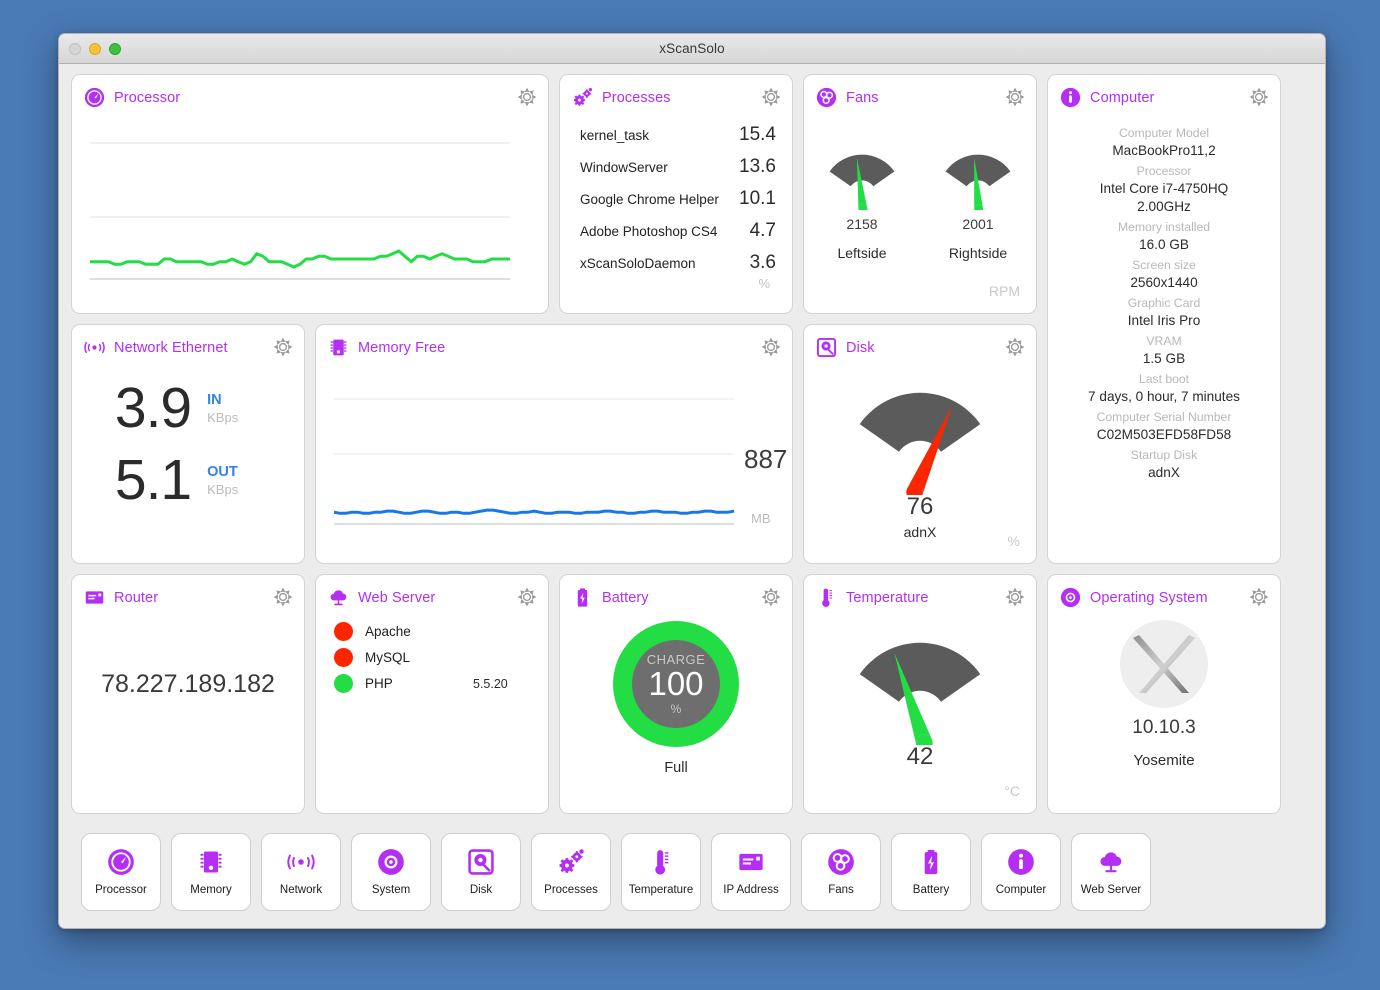 This screenshot has height=990, width=1380. I want to click on toolbar-item-label: Battery, so click(931, 890).